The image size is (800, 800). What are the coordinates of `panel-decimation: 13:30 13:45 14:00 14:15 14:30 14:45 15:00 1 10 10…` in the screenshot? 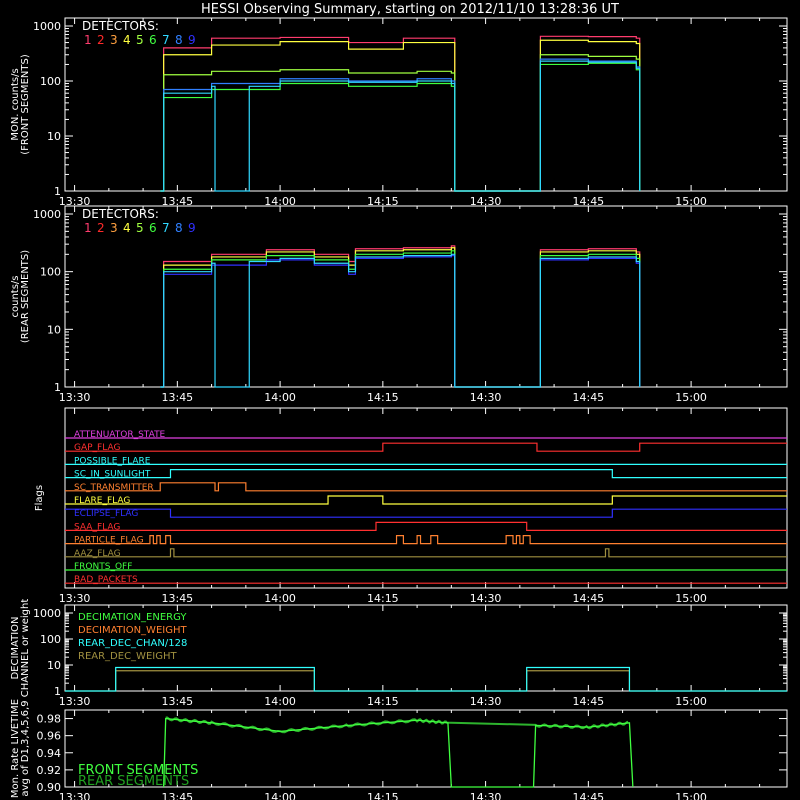 It's located at (399, 653).